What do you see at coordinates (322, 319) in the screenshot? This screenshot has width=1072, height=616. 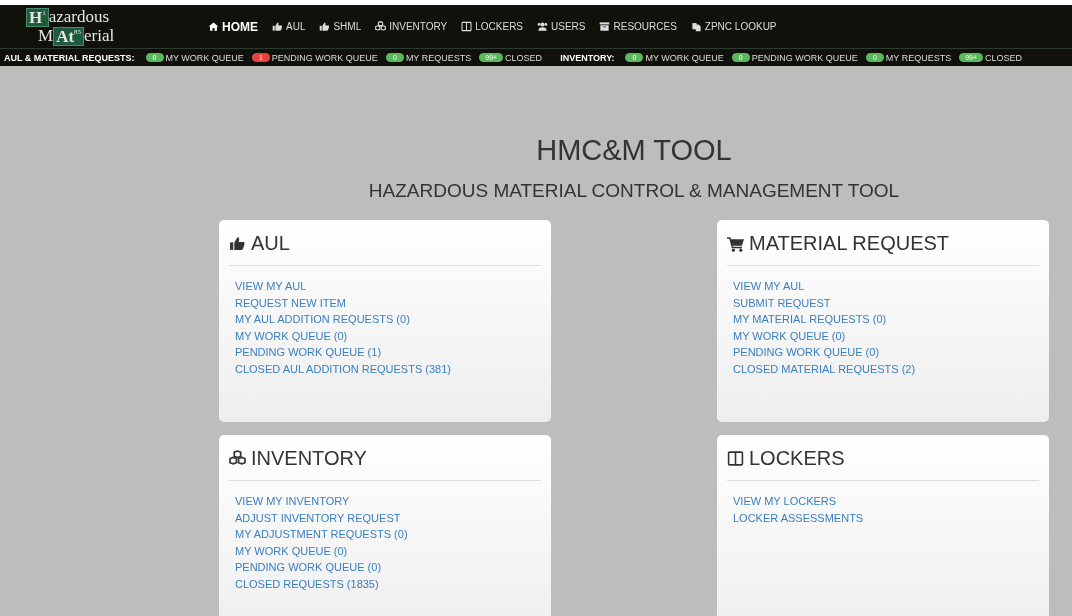 I see `card-link: MY AUL ADDITION REQUESTS (0)` at bounding box center [322, 319].